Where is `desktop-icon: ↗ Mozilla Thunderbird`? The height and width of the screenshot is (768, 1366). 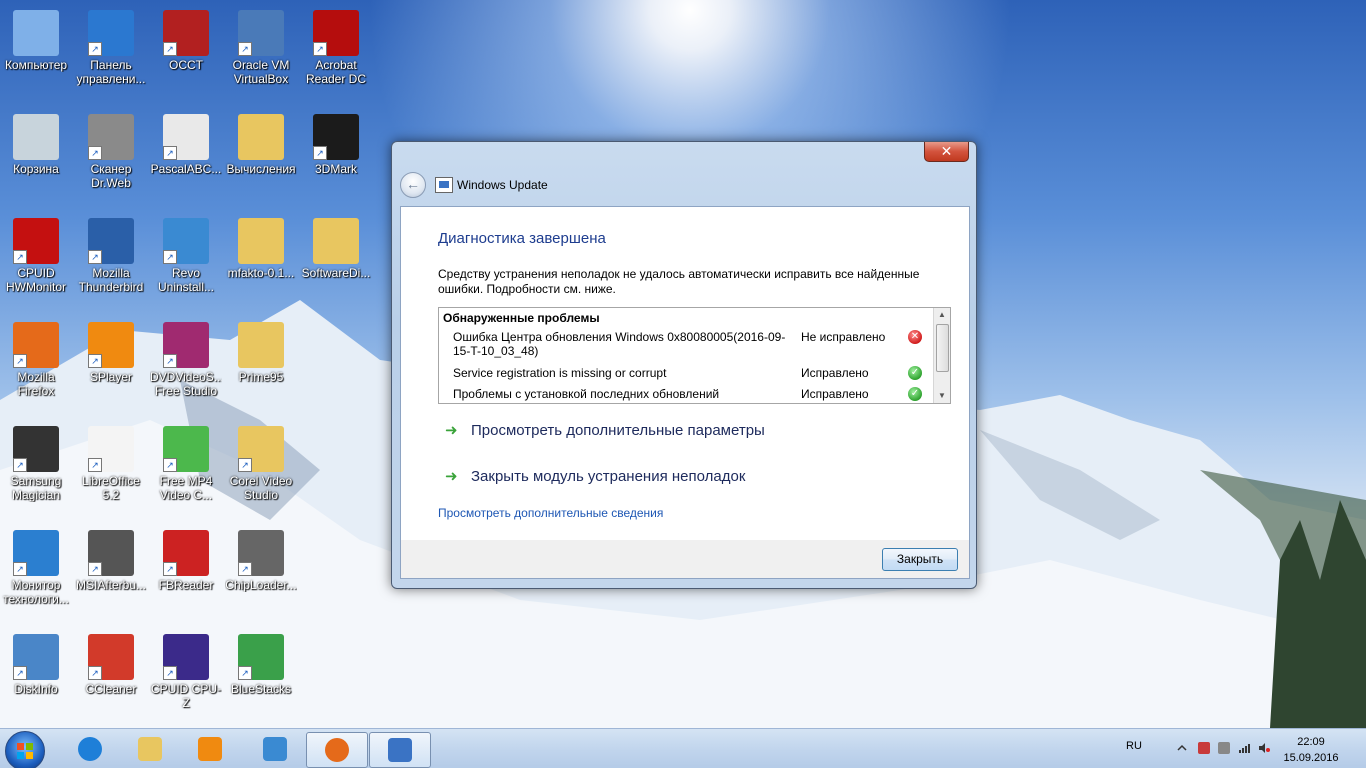
desktop-icon: ↗ Mozilla Thunderbird is located at coordinates (111, 262).